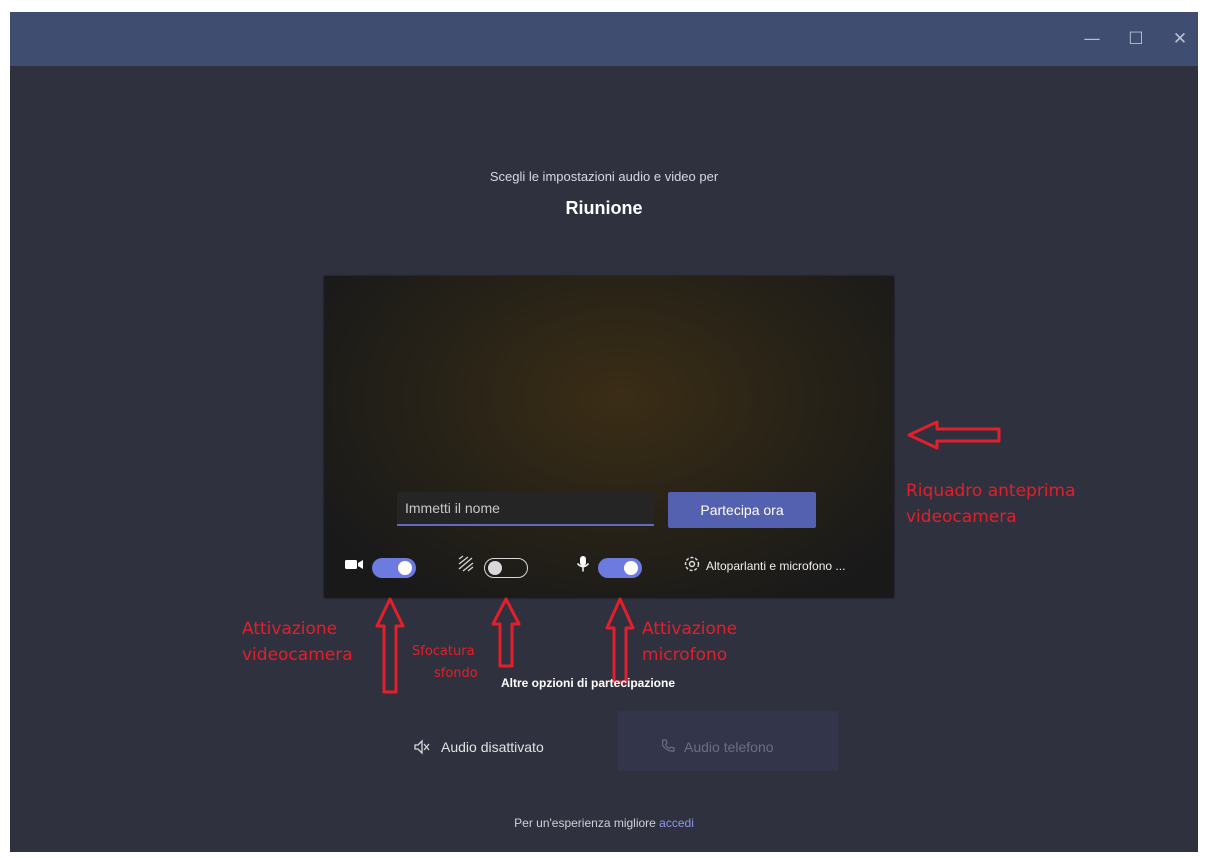 The height and width of the screenshot is (858, 1207). What do you see at coordinates (456, 673) in the screenshot?
I see `blur-annotation-line2: sfondo` at bounding box center [456, 673].